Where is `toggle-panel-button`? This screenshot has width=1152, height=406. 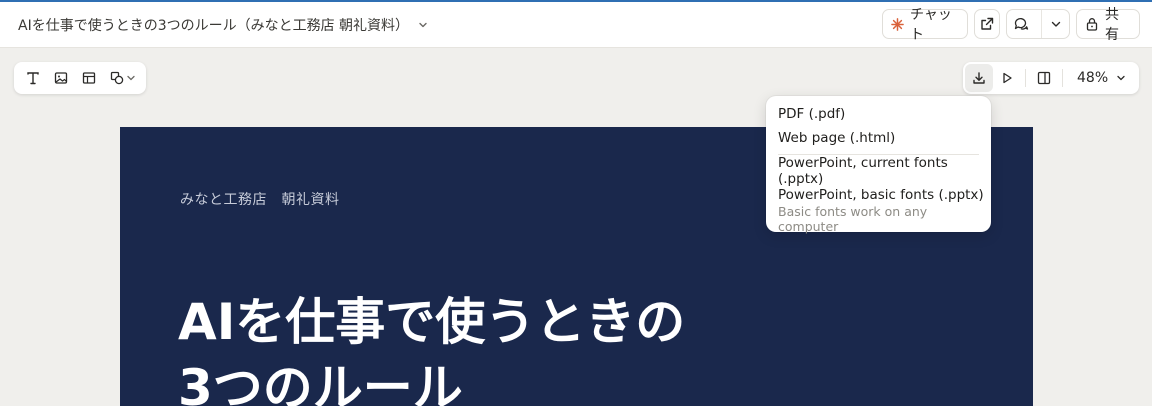 toggle-panel-button is located at coordinates (1044, 78).